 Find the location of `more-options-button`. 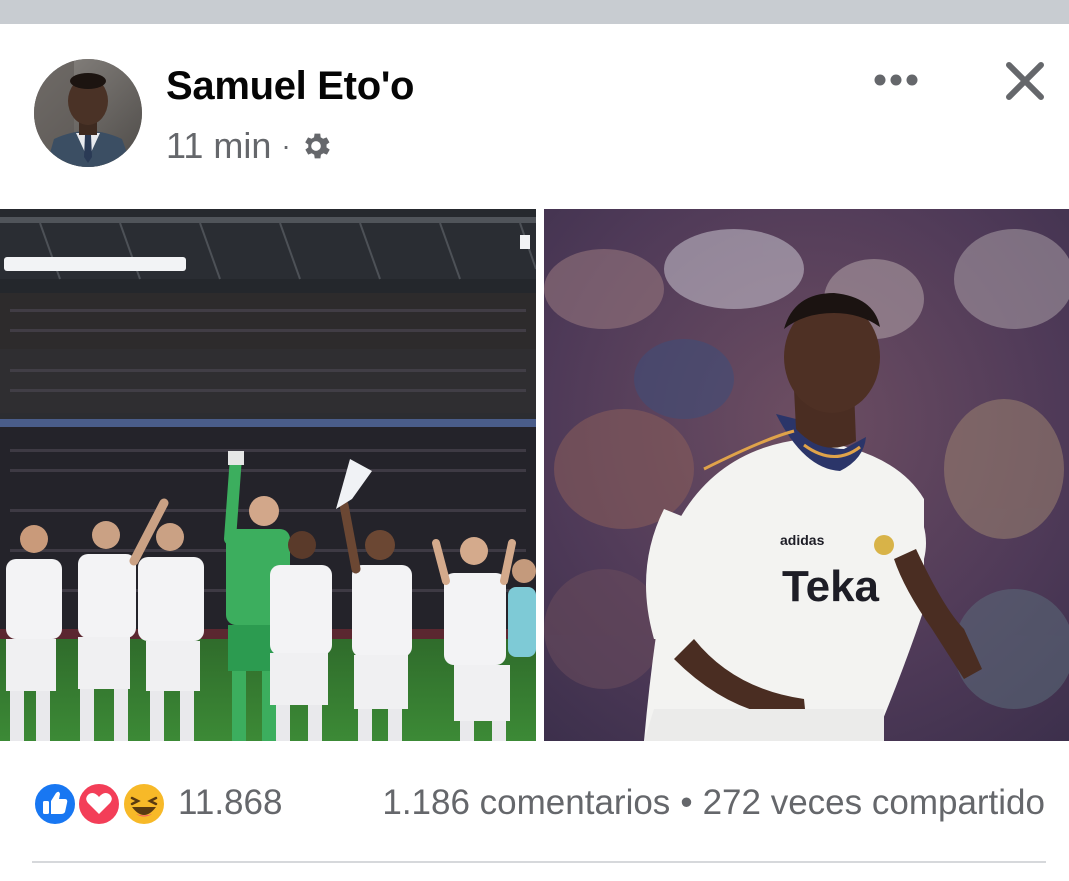

more-options-button is located at coordinates (896, 80).